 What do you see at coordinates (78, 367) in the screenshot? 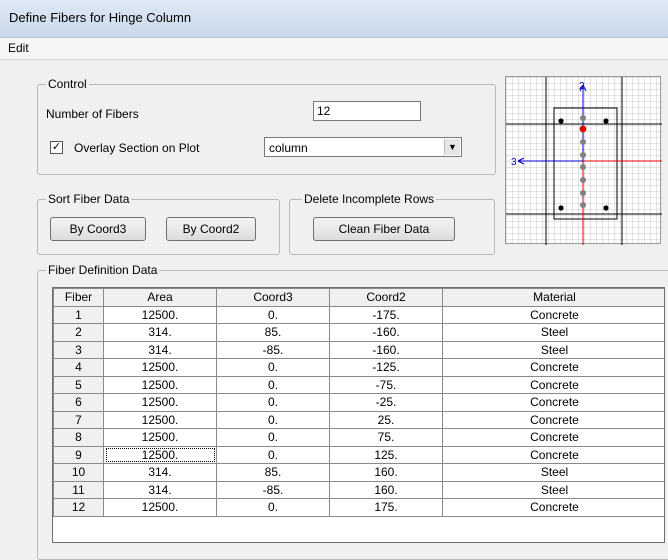
I see `row-header: 4` at bounding box center [78, 367].